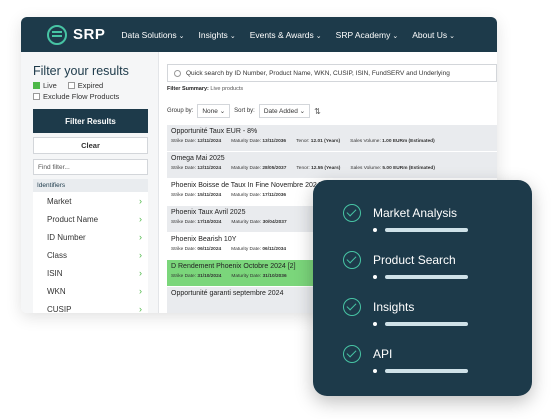 Image resolution: width=552 pixels, height=419 pixels. I want to click on logo-text: SRP, so click(89, 34).